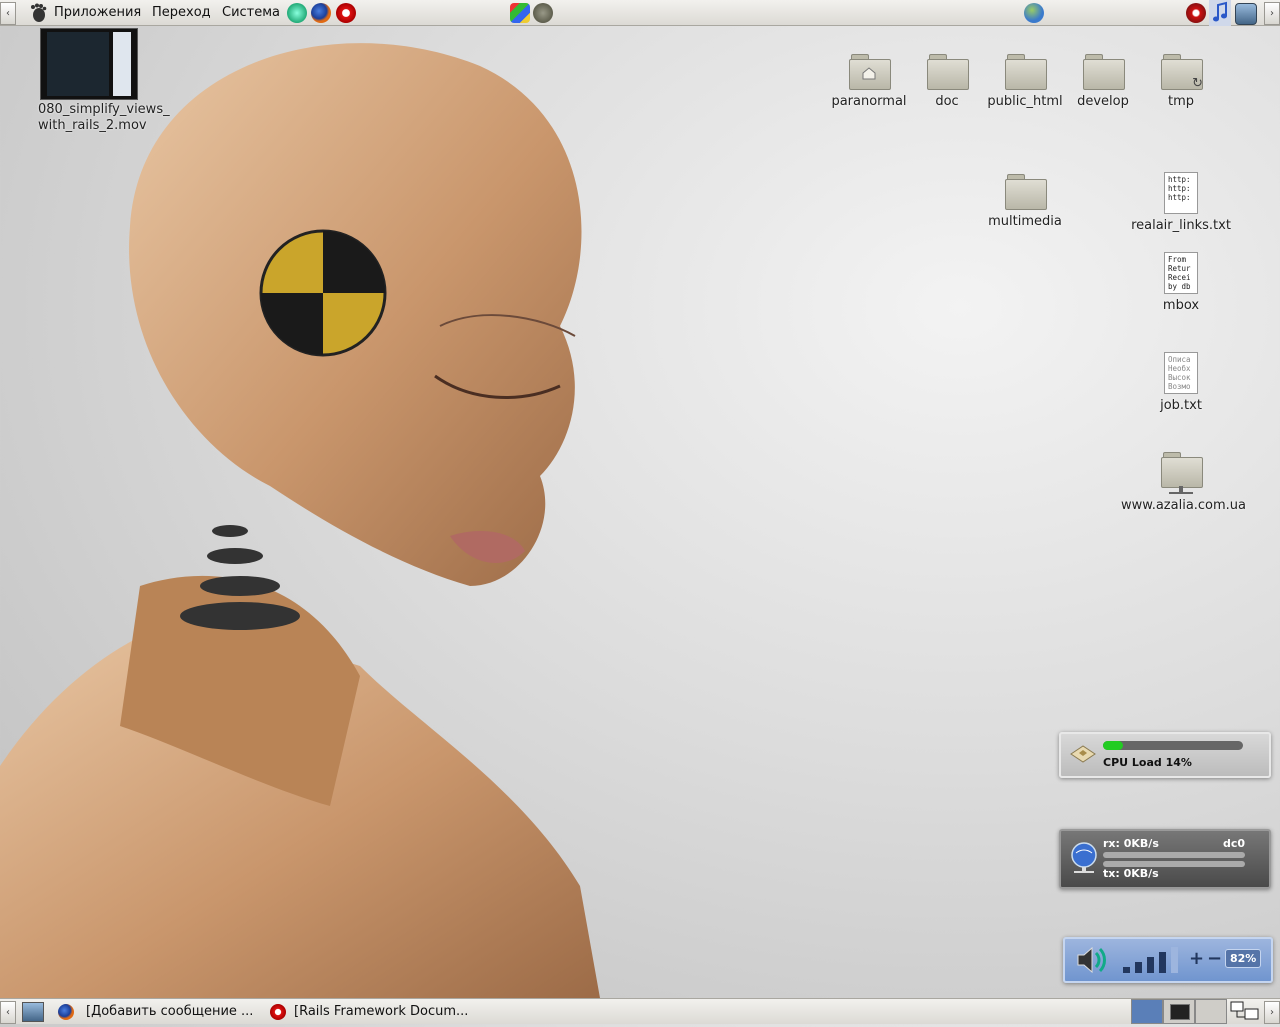 Image resolution: width=1280 pixels, height=1027 pixels. I want to click on opera-launcher-icon, so click(346, 13).